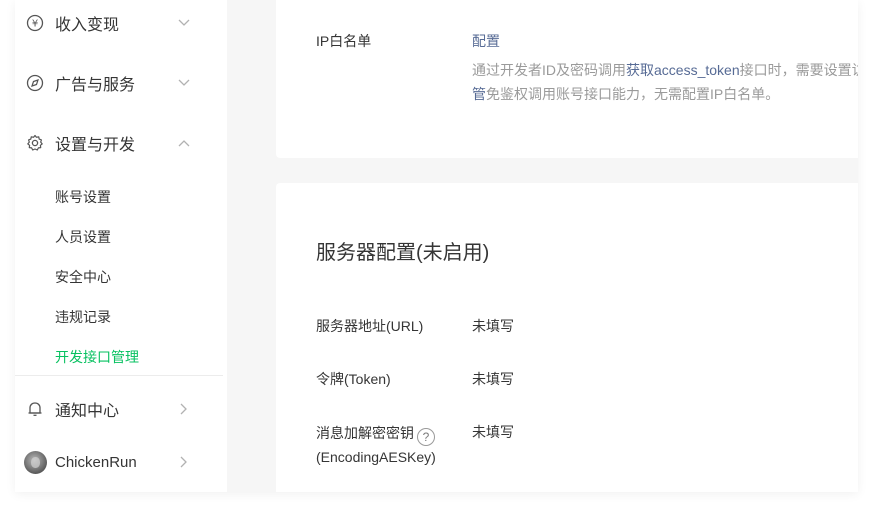 Image resolution: width=874 pixels, height=509 pixels. Describe the element at coordinates (403, 253) in the screenshot. I see `section-title: 服务器配置(未启用)` at that location.